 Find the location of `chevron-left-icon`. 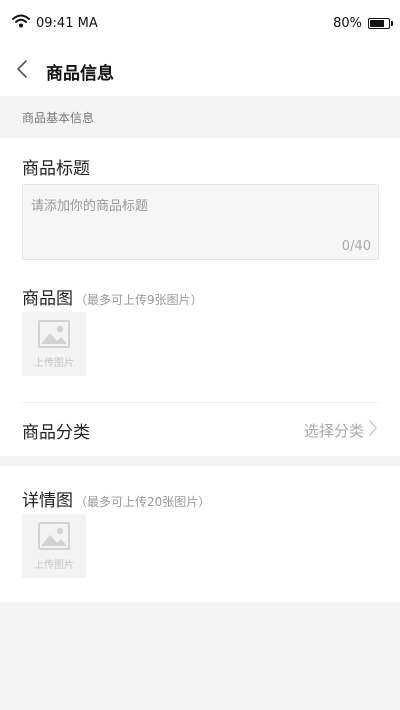

chevron-left-icon is located at coordinates (22, 71).